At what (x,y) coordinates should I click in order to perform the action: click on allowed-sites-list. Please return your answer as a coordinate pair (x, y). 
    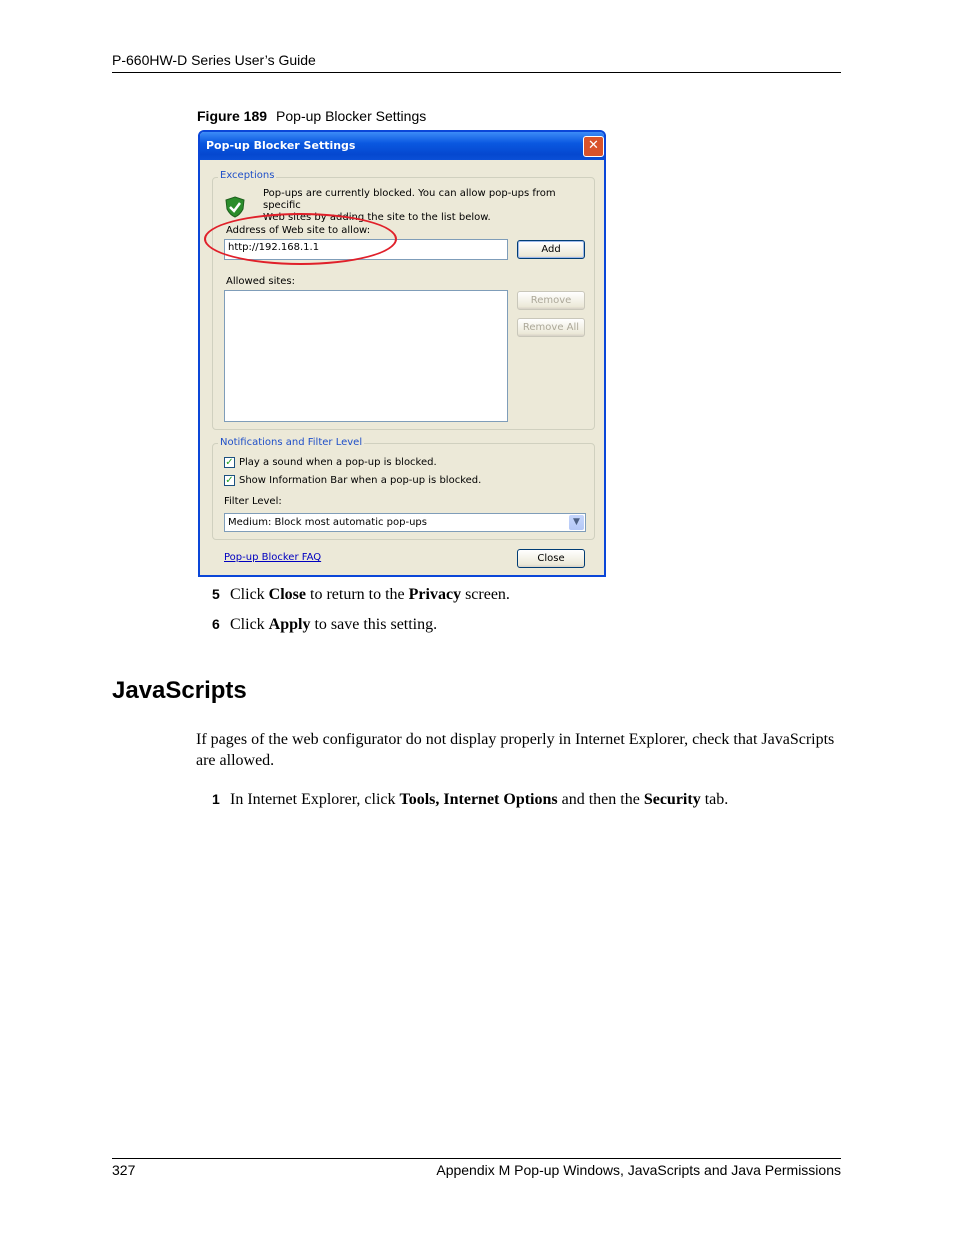
    Looking at the image, I should click on (366, 356).